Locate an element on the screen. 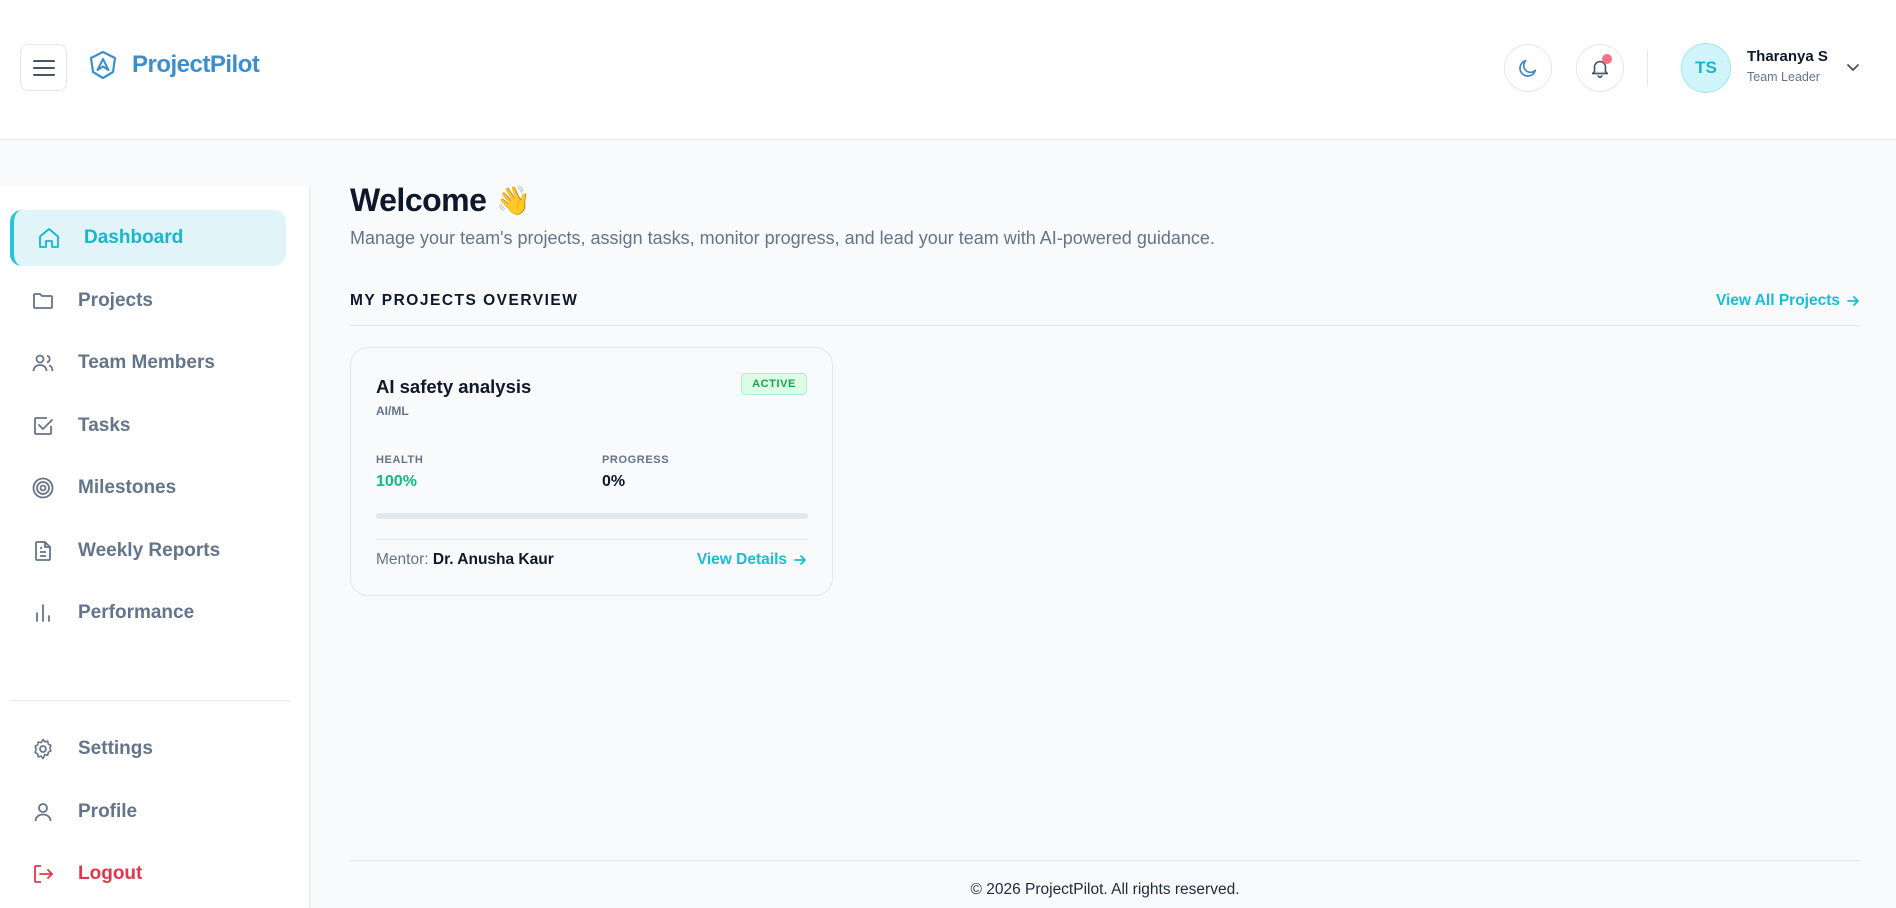  moon-icon is located at coordinates (1528, 68).